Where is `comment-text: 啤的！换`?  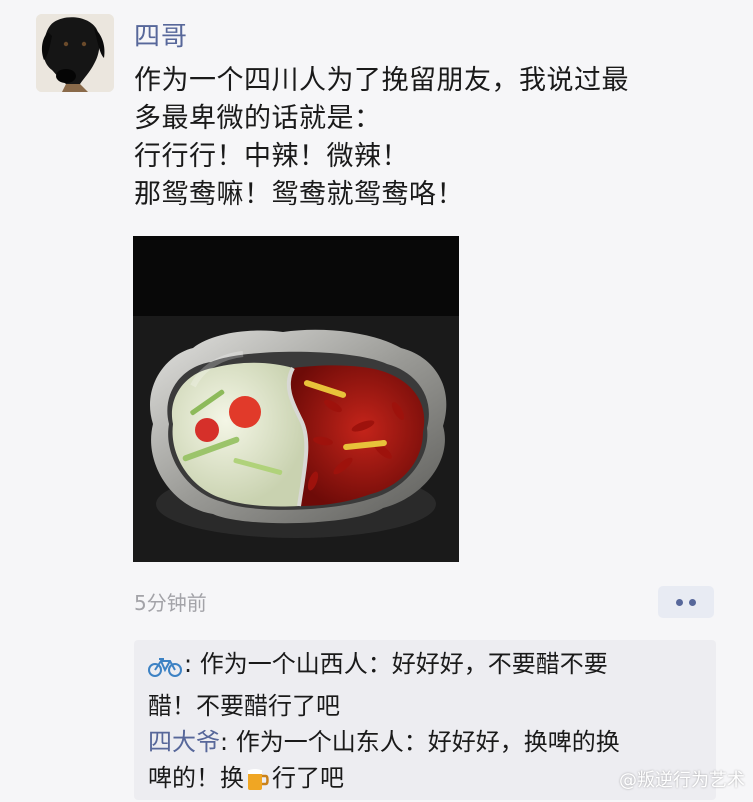
comment-text: 啤的！换 is located at coordinates (196, 778).